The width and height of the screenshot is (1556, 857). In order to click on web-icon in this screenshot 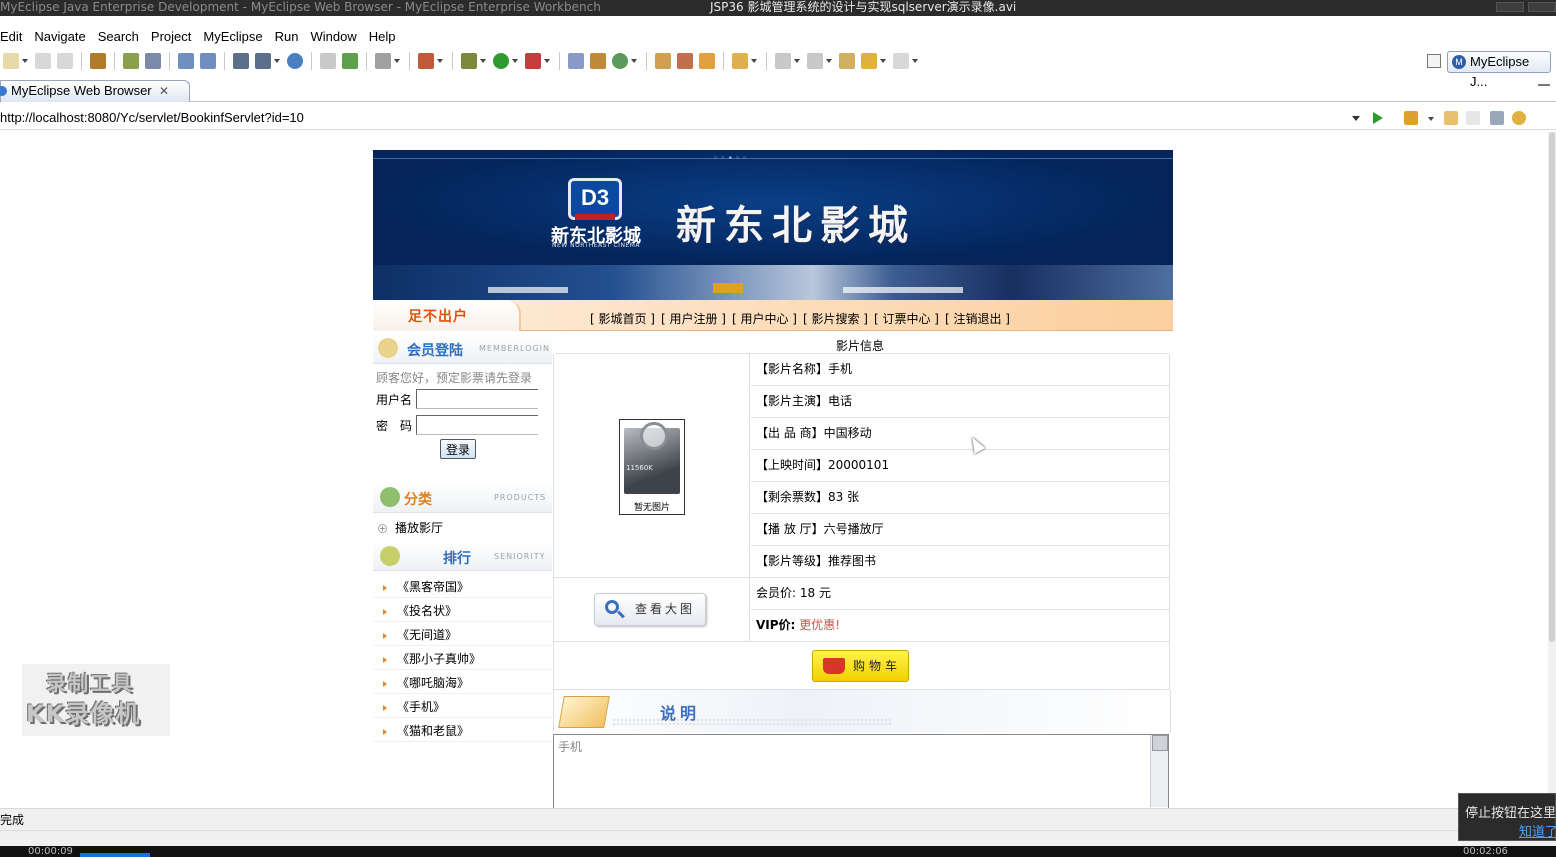, I will do `click(186, 61)`.